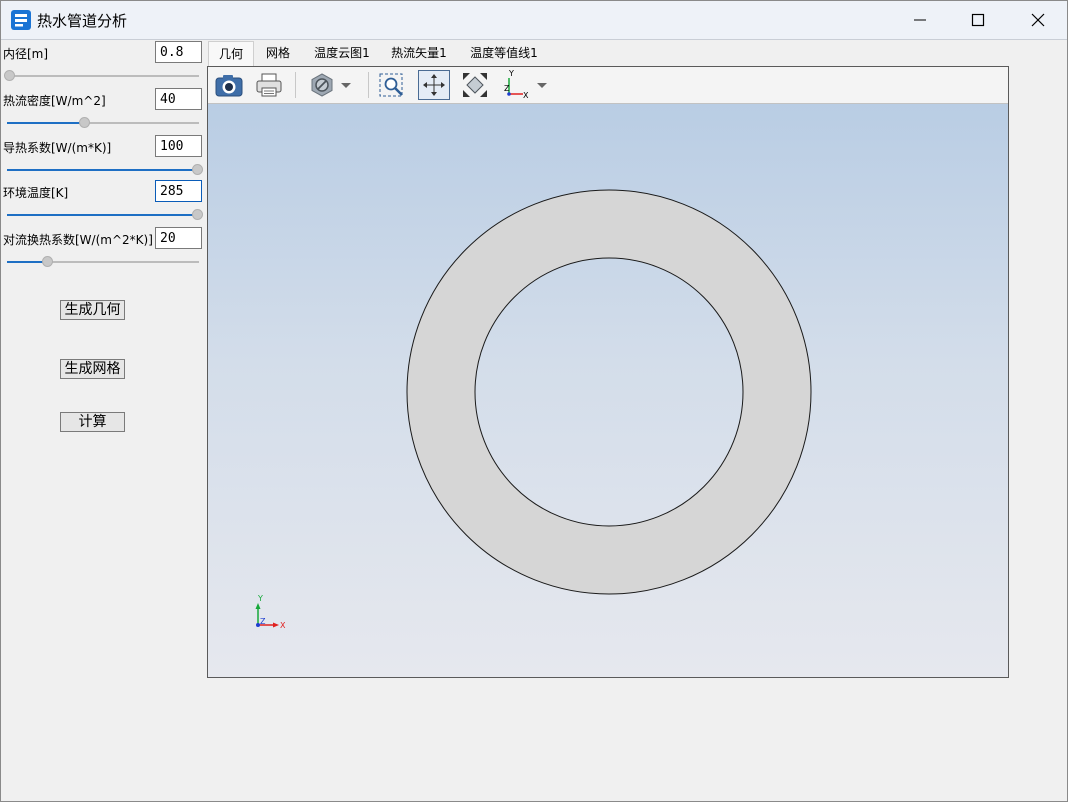 The image size is (1068, 802). Describe the element at coordinates (270, 612) in the screenshot. I see `axes-triad: Y X Z` at that location.